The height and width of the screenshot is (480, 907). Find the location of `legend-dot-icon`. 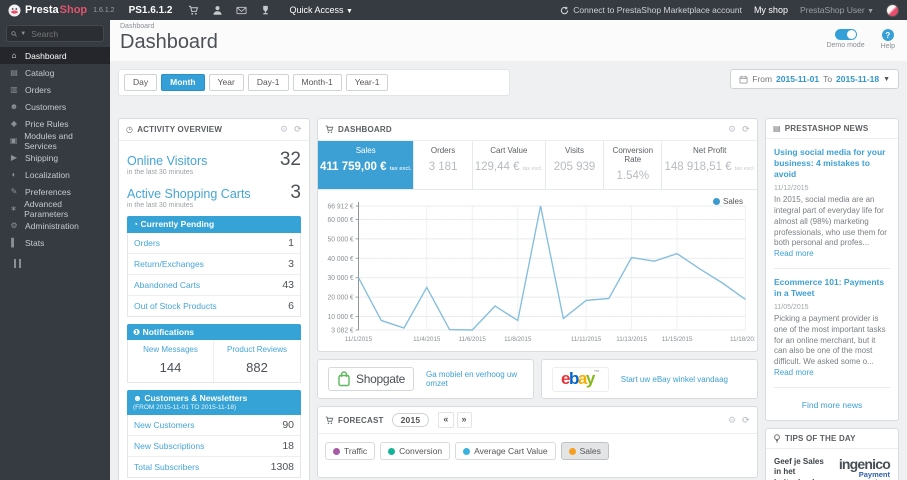

legend-dot-icon is located at coordinates (336, 451).